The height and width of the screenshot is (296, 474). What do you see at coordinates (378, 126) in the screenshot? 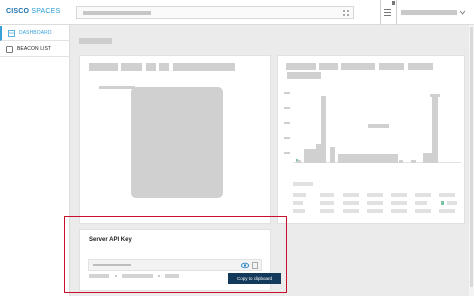
I see `chart-annotation-redacted` at bounding box center [378, 126].